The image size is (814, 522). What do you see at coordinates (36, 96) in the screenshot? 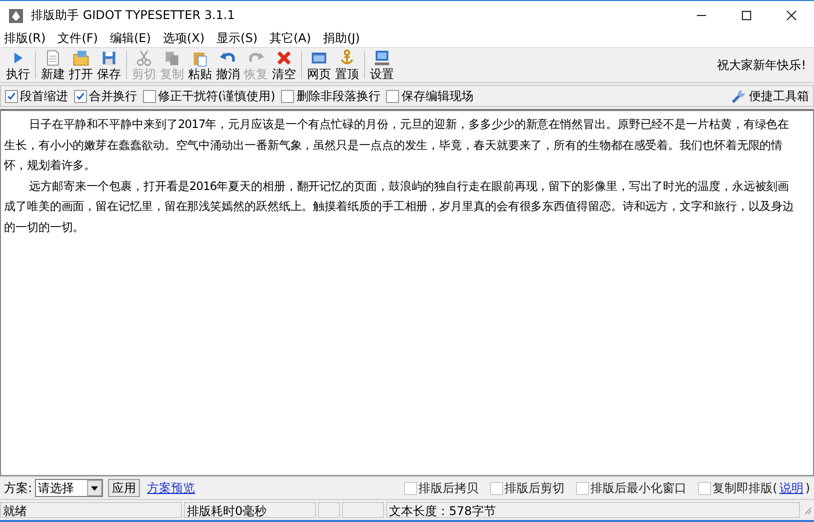
I see `option-checkbox: 段首缩进` at bounding box center [36, 96].